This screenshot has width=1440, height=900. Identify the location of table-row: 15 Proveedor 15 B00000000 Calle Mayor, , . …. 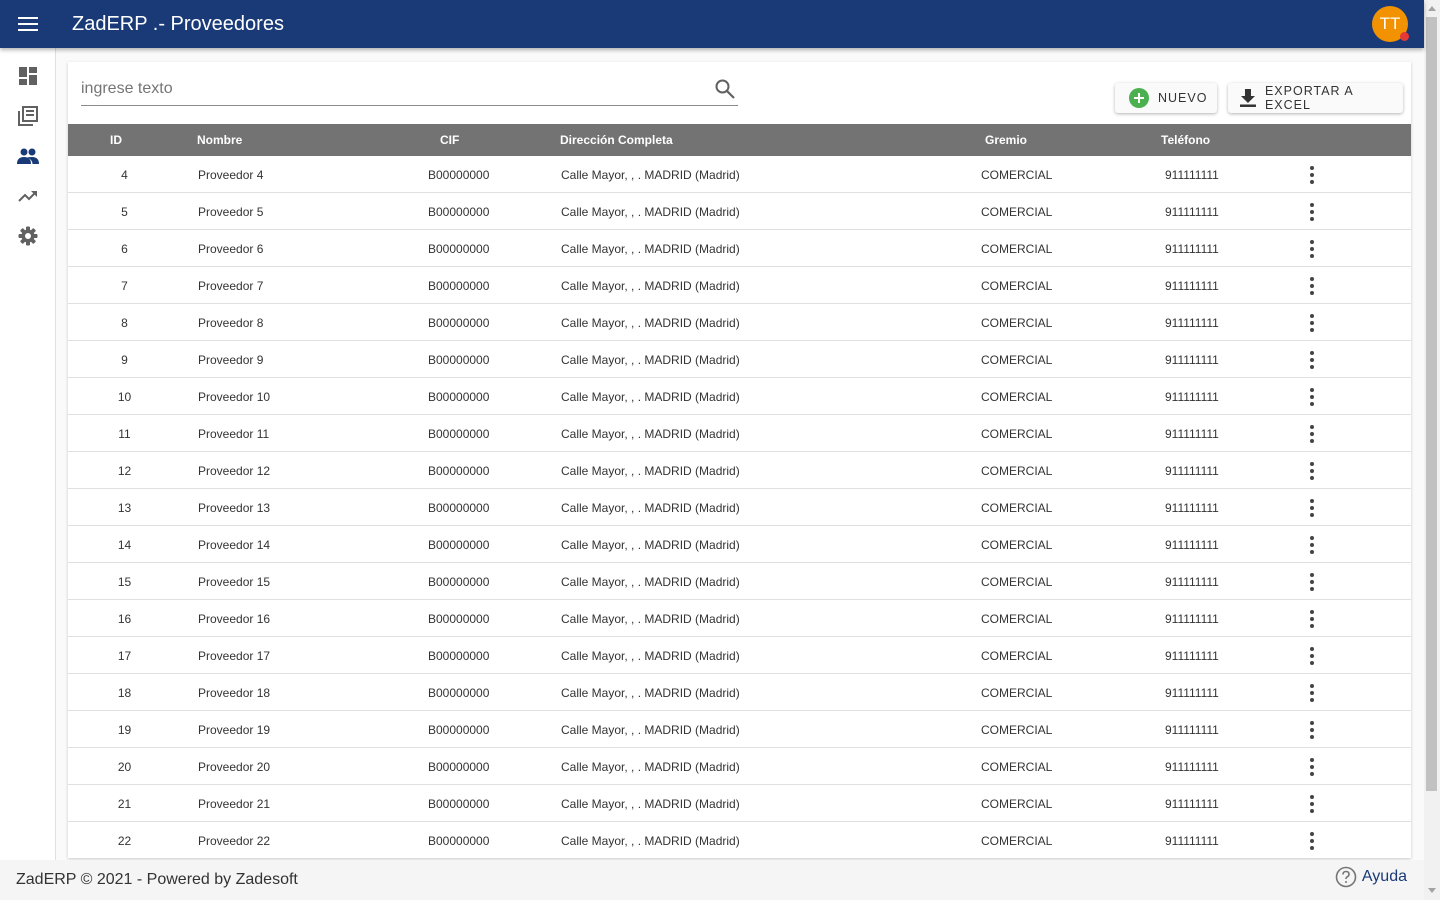
(739, 581).